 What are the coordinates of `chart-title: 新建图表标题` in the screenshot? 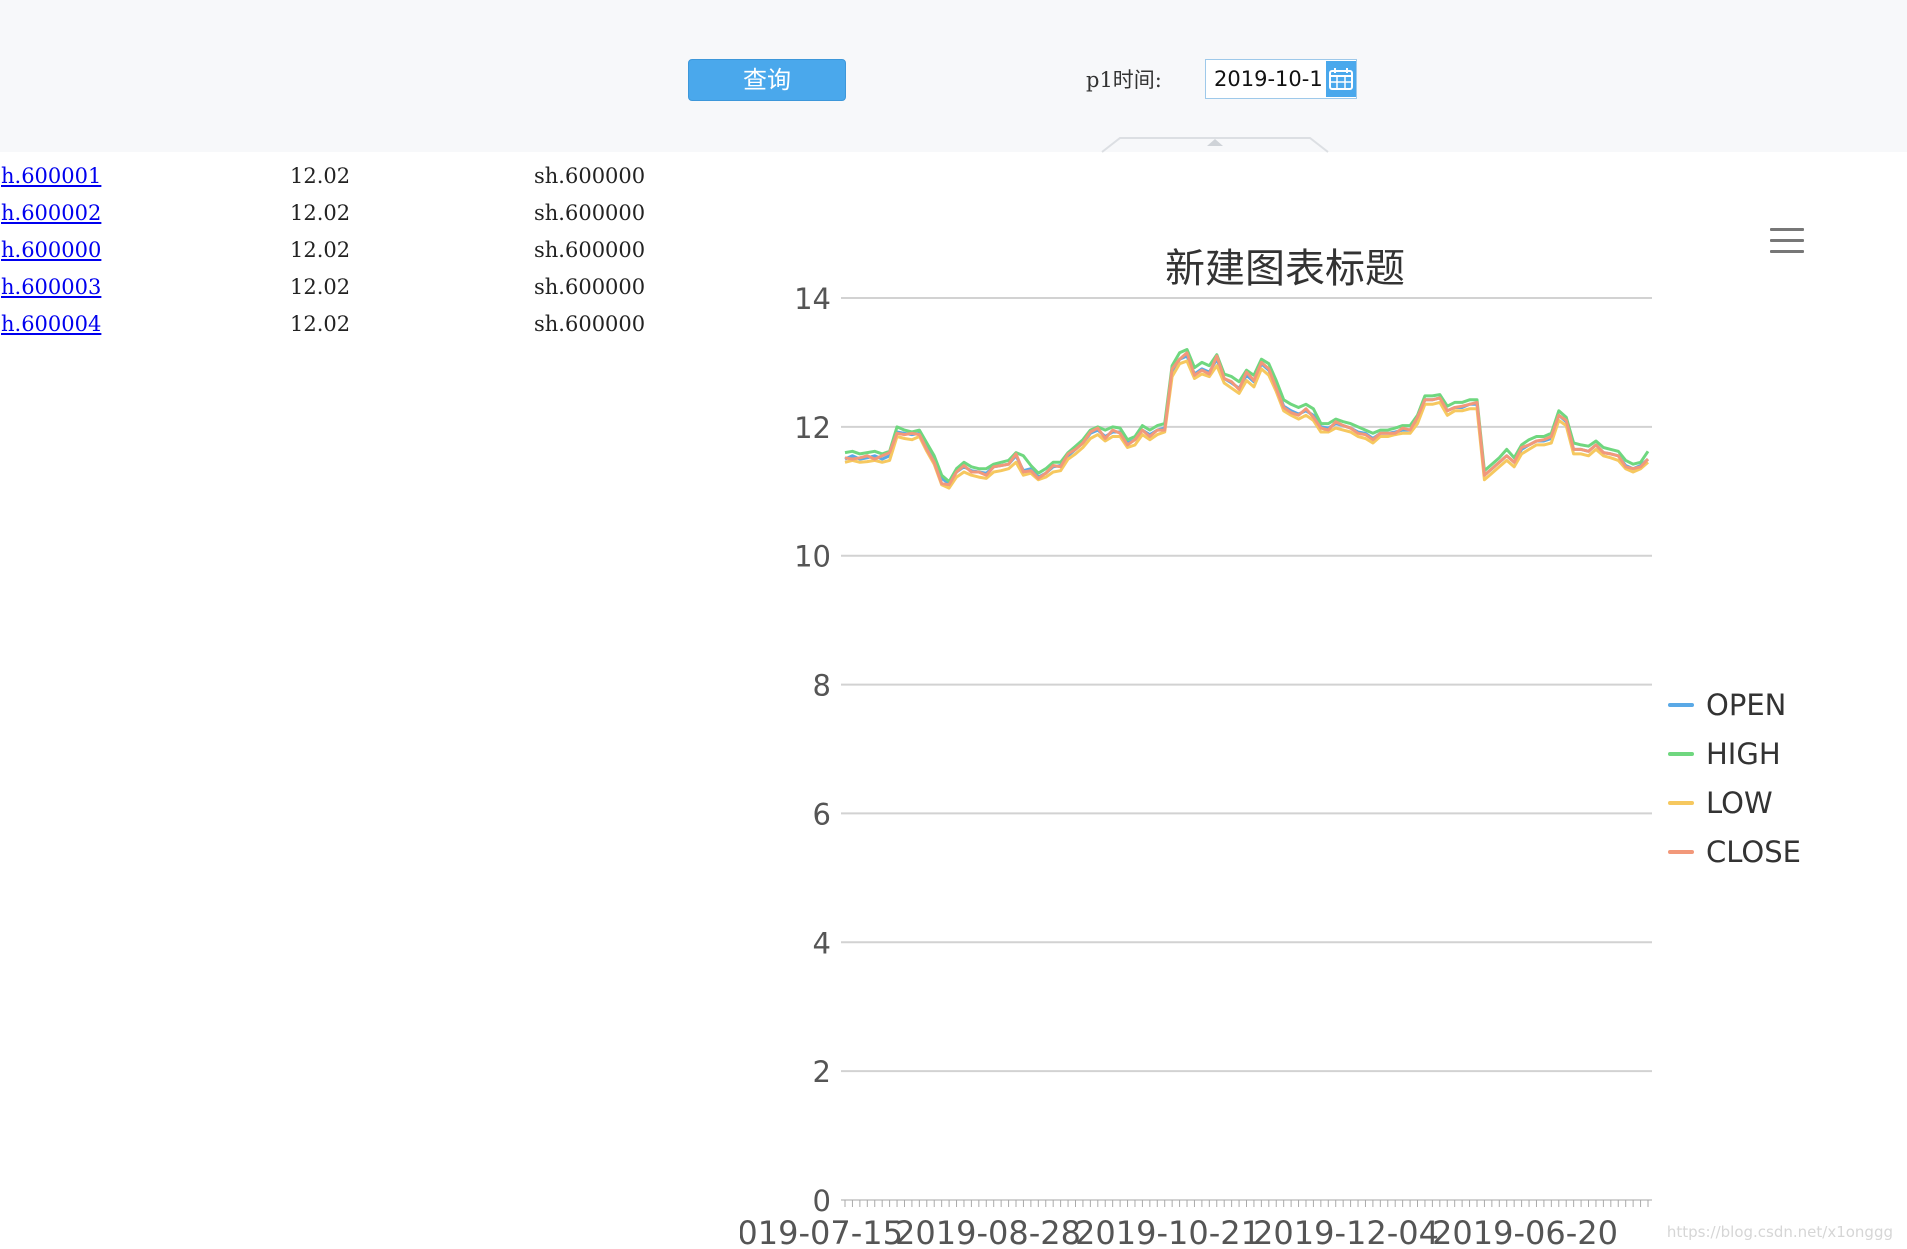 It's located at (1285, 269).